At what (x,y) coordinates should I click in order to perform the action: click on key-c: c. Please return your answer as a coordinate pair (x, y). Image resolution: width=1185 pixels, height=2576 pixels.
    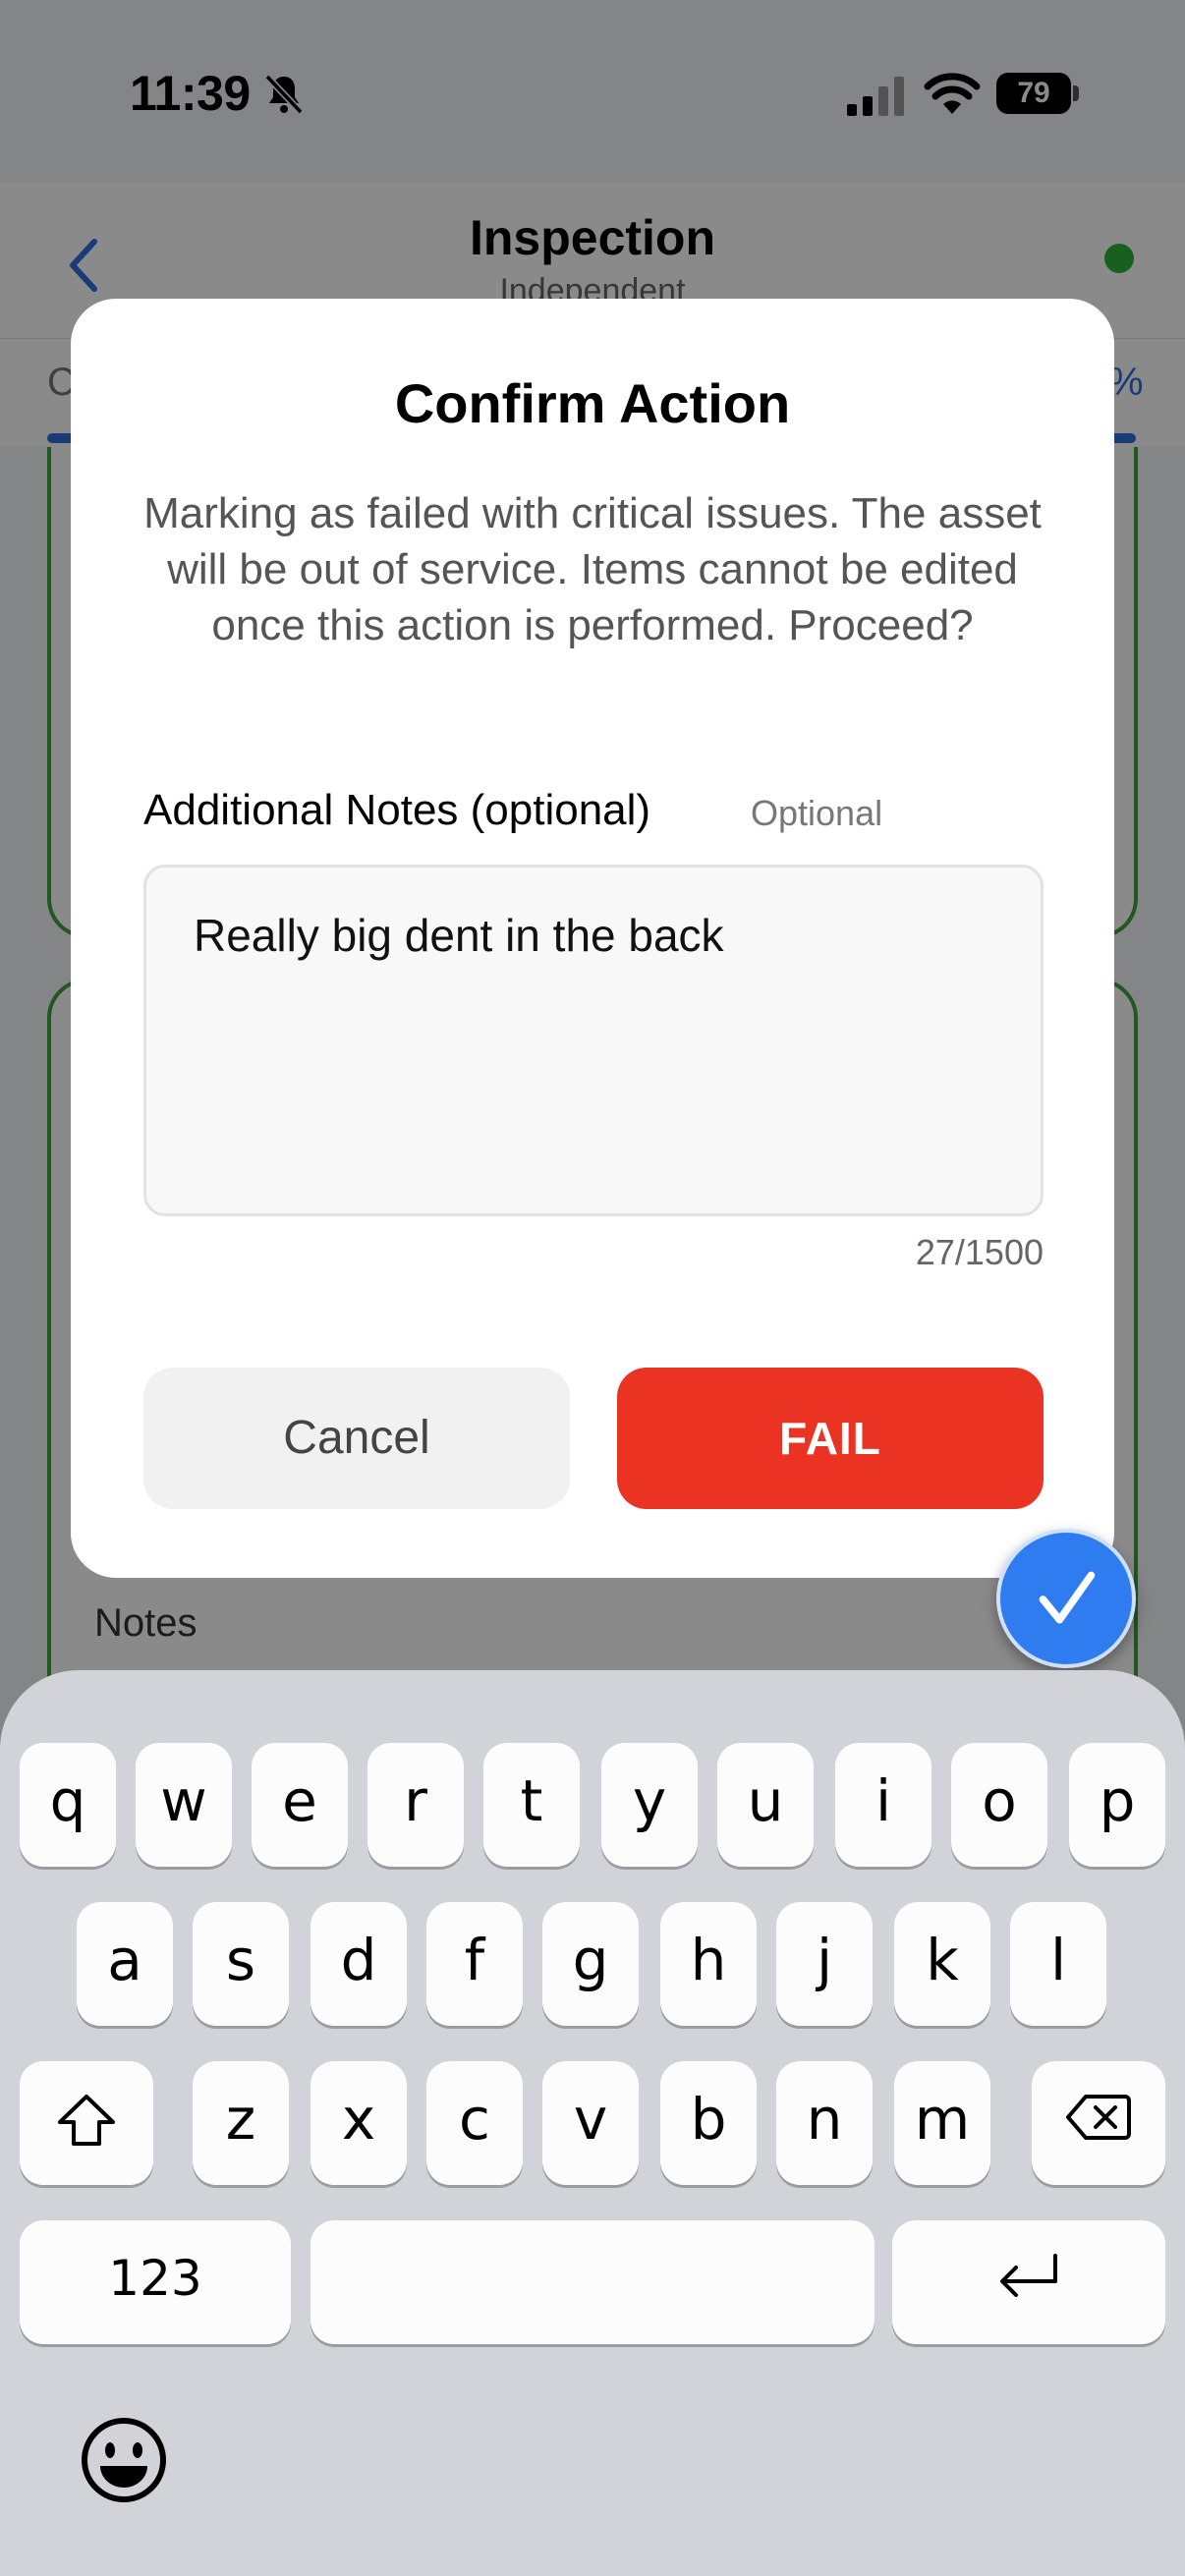
    Looking at the image, I should click on (475, 2123).